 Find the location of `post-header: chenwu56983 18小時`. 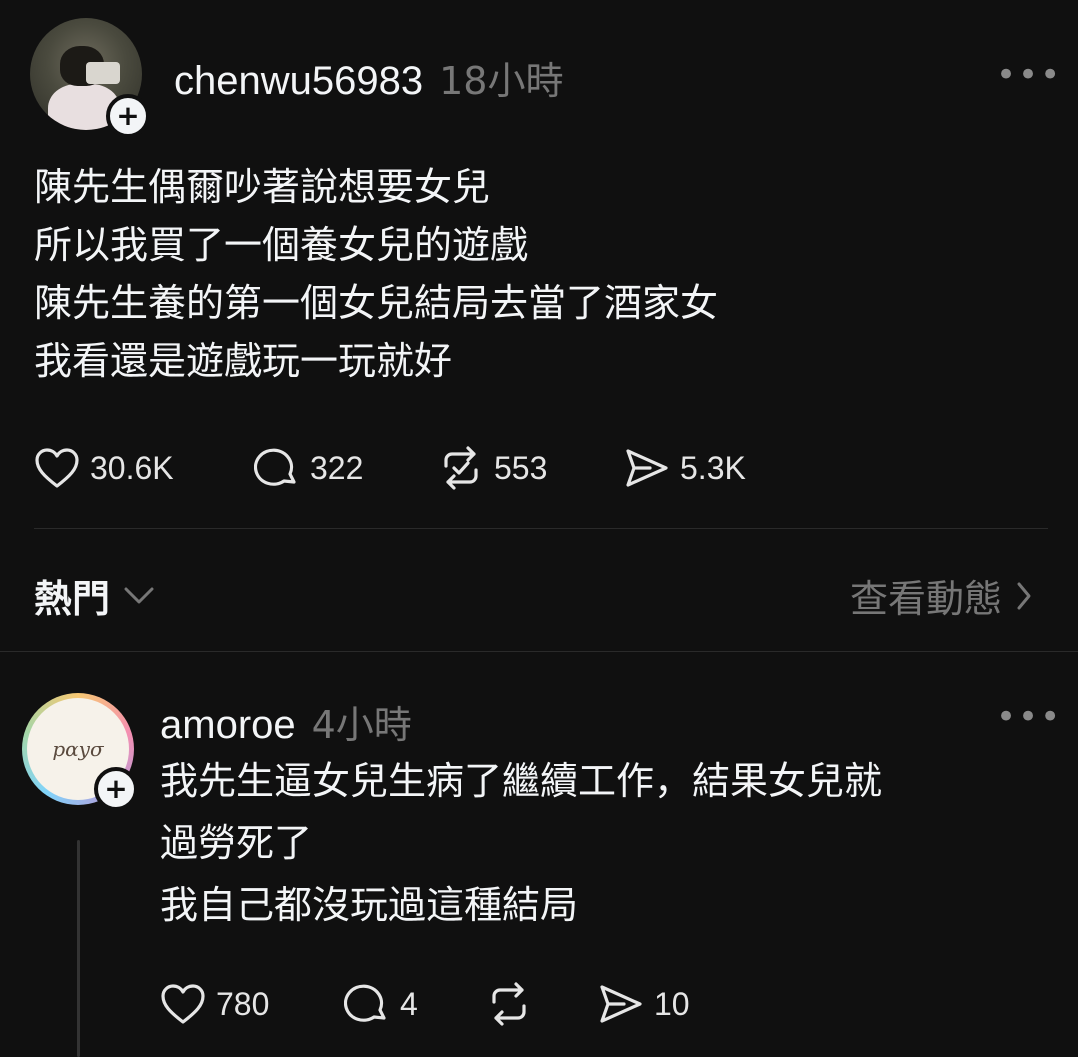

post-header: chenwu56983 18小時 is located at coordinates (368, 77).